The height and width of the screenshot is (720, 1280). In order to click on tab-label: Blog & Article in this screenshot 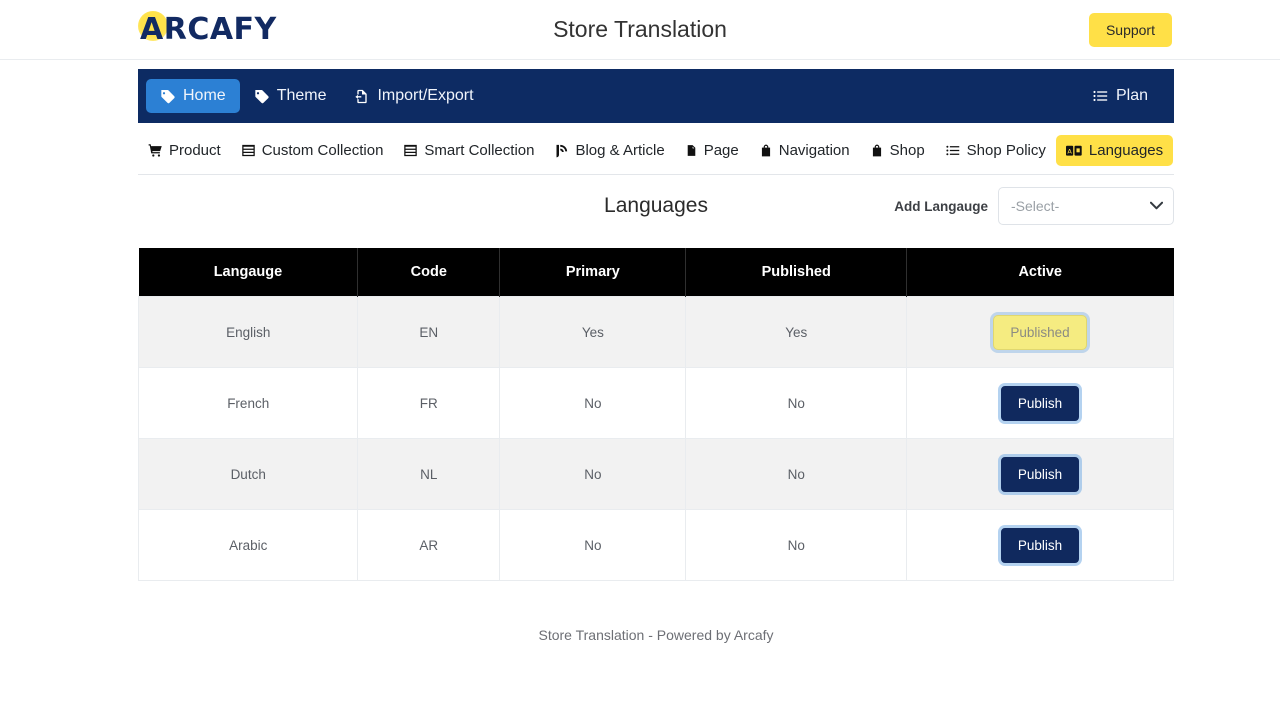, I will do `click(620, 150)`.